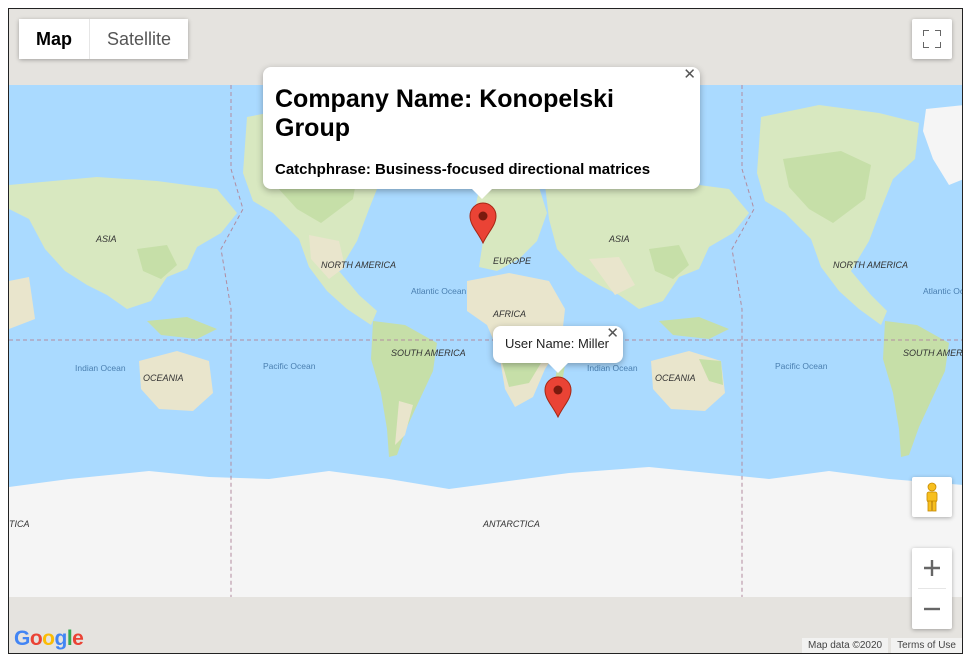 The image size is (970, 660). Describe the element at coordinates (557, 343) in the screenshot. I see `user-name: User Name: Miller` at that location.